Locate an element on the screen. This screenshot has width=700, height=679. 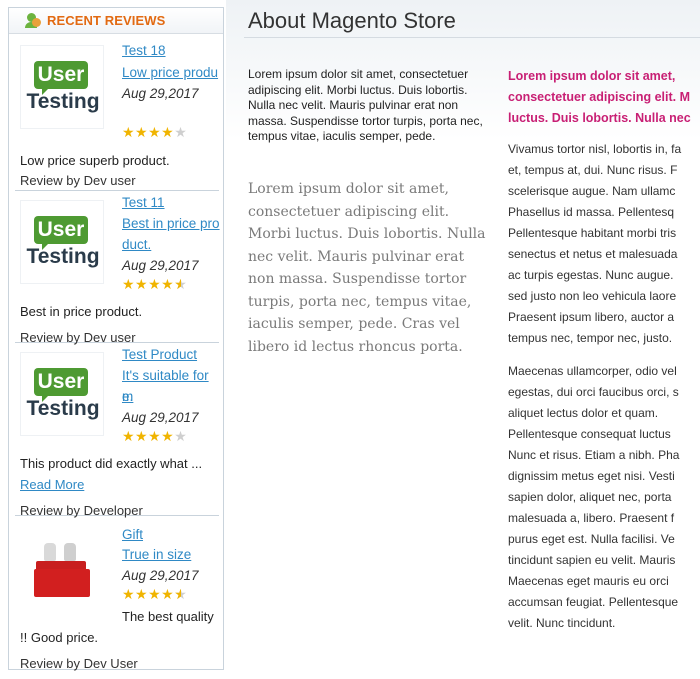
product-name-link: Gift is located at coordinates (172, 534).